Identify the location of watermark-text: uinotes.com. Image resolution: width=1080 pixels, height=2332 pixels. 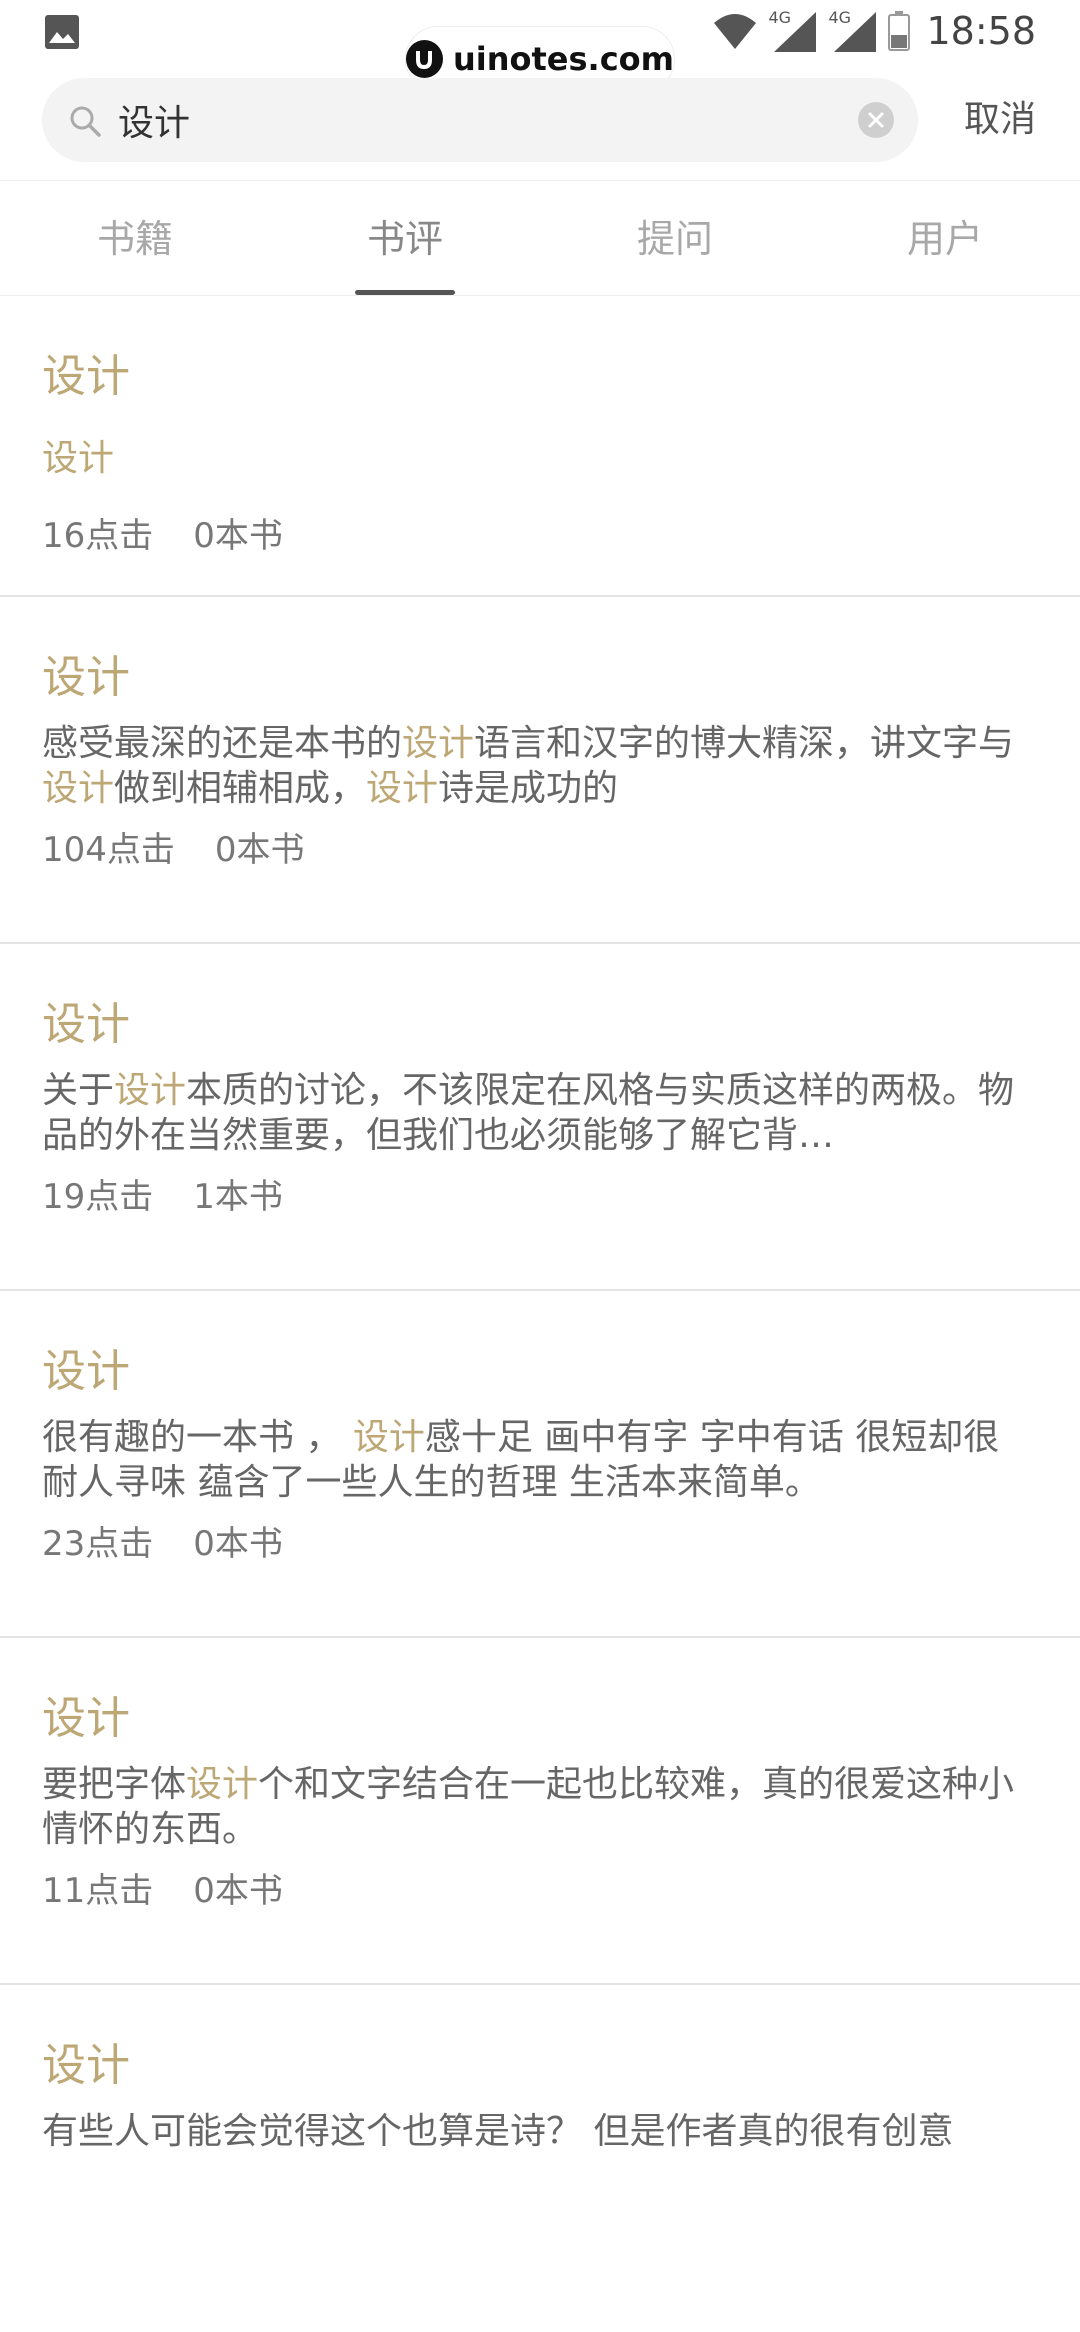
(563, 59).